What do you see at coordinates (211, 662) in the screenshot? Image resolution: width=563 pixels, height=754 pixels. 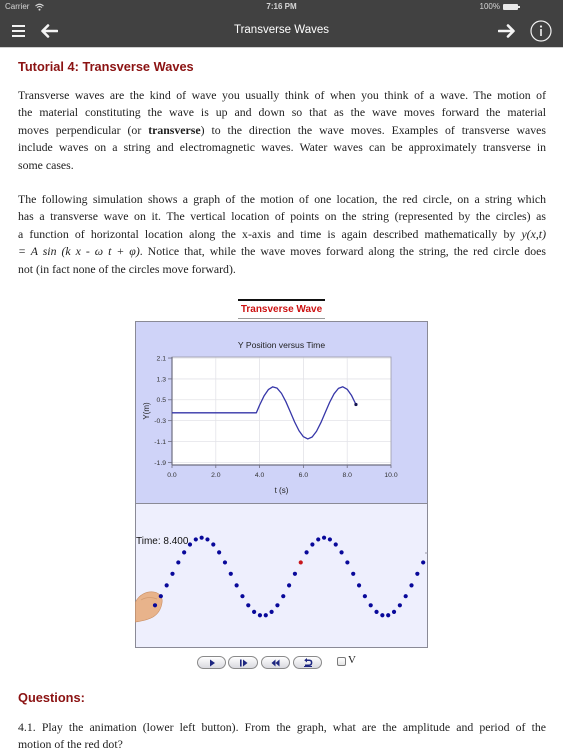 I see `play-button` at bounding box center [211, 662].